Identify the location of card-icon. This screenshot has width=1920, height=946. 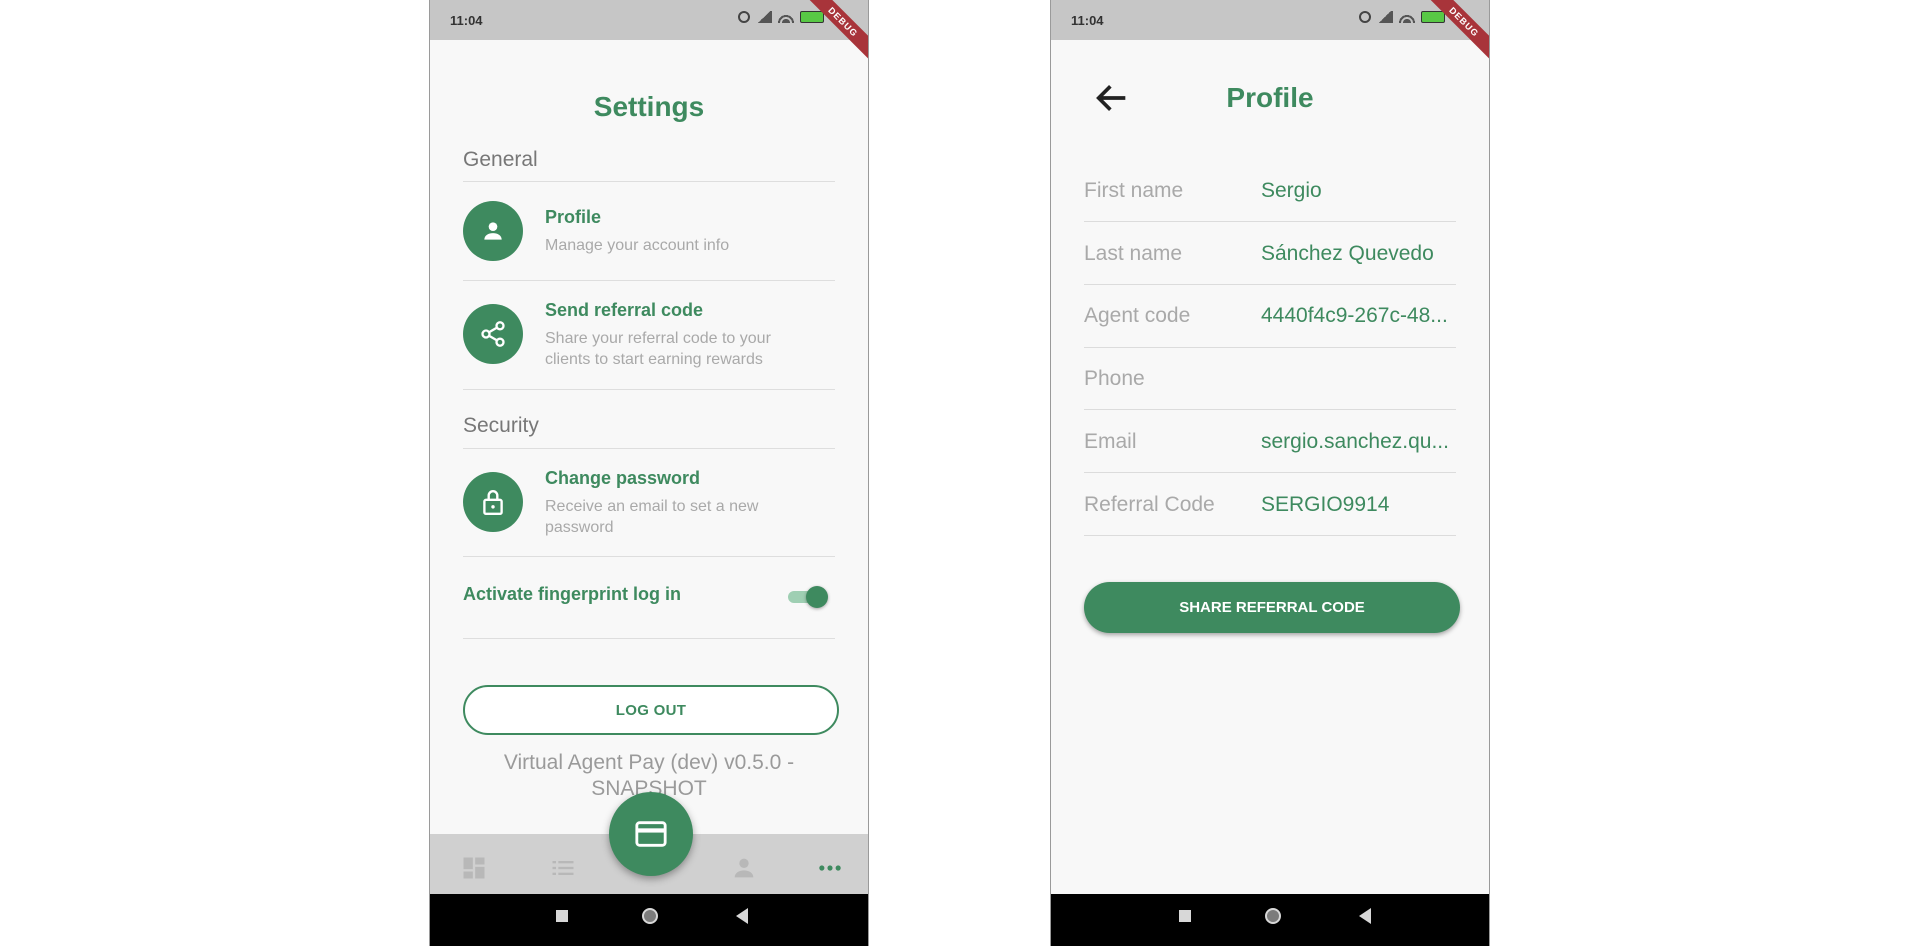
(651, 834).